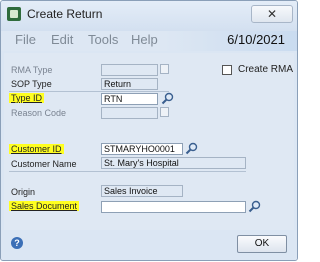  I want to click on sales-document-lookup-icon, so click(254, 206).